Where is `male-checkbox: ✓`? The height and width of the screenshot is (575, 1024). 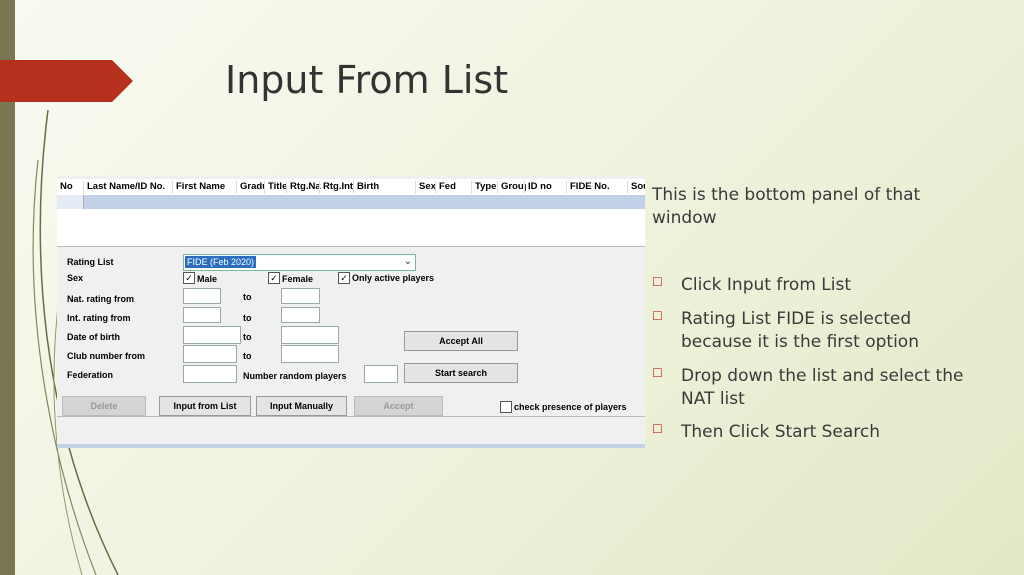 male-checkbox: ✓ is located at coordinates (189, 278).